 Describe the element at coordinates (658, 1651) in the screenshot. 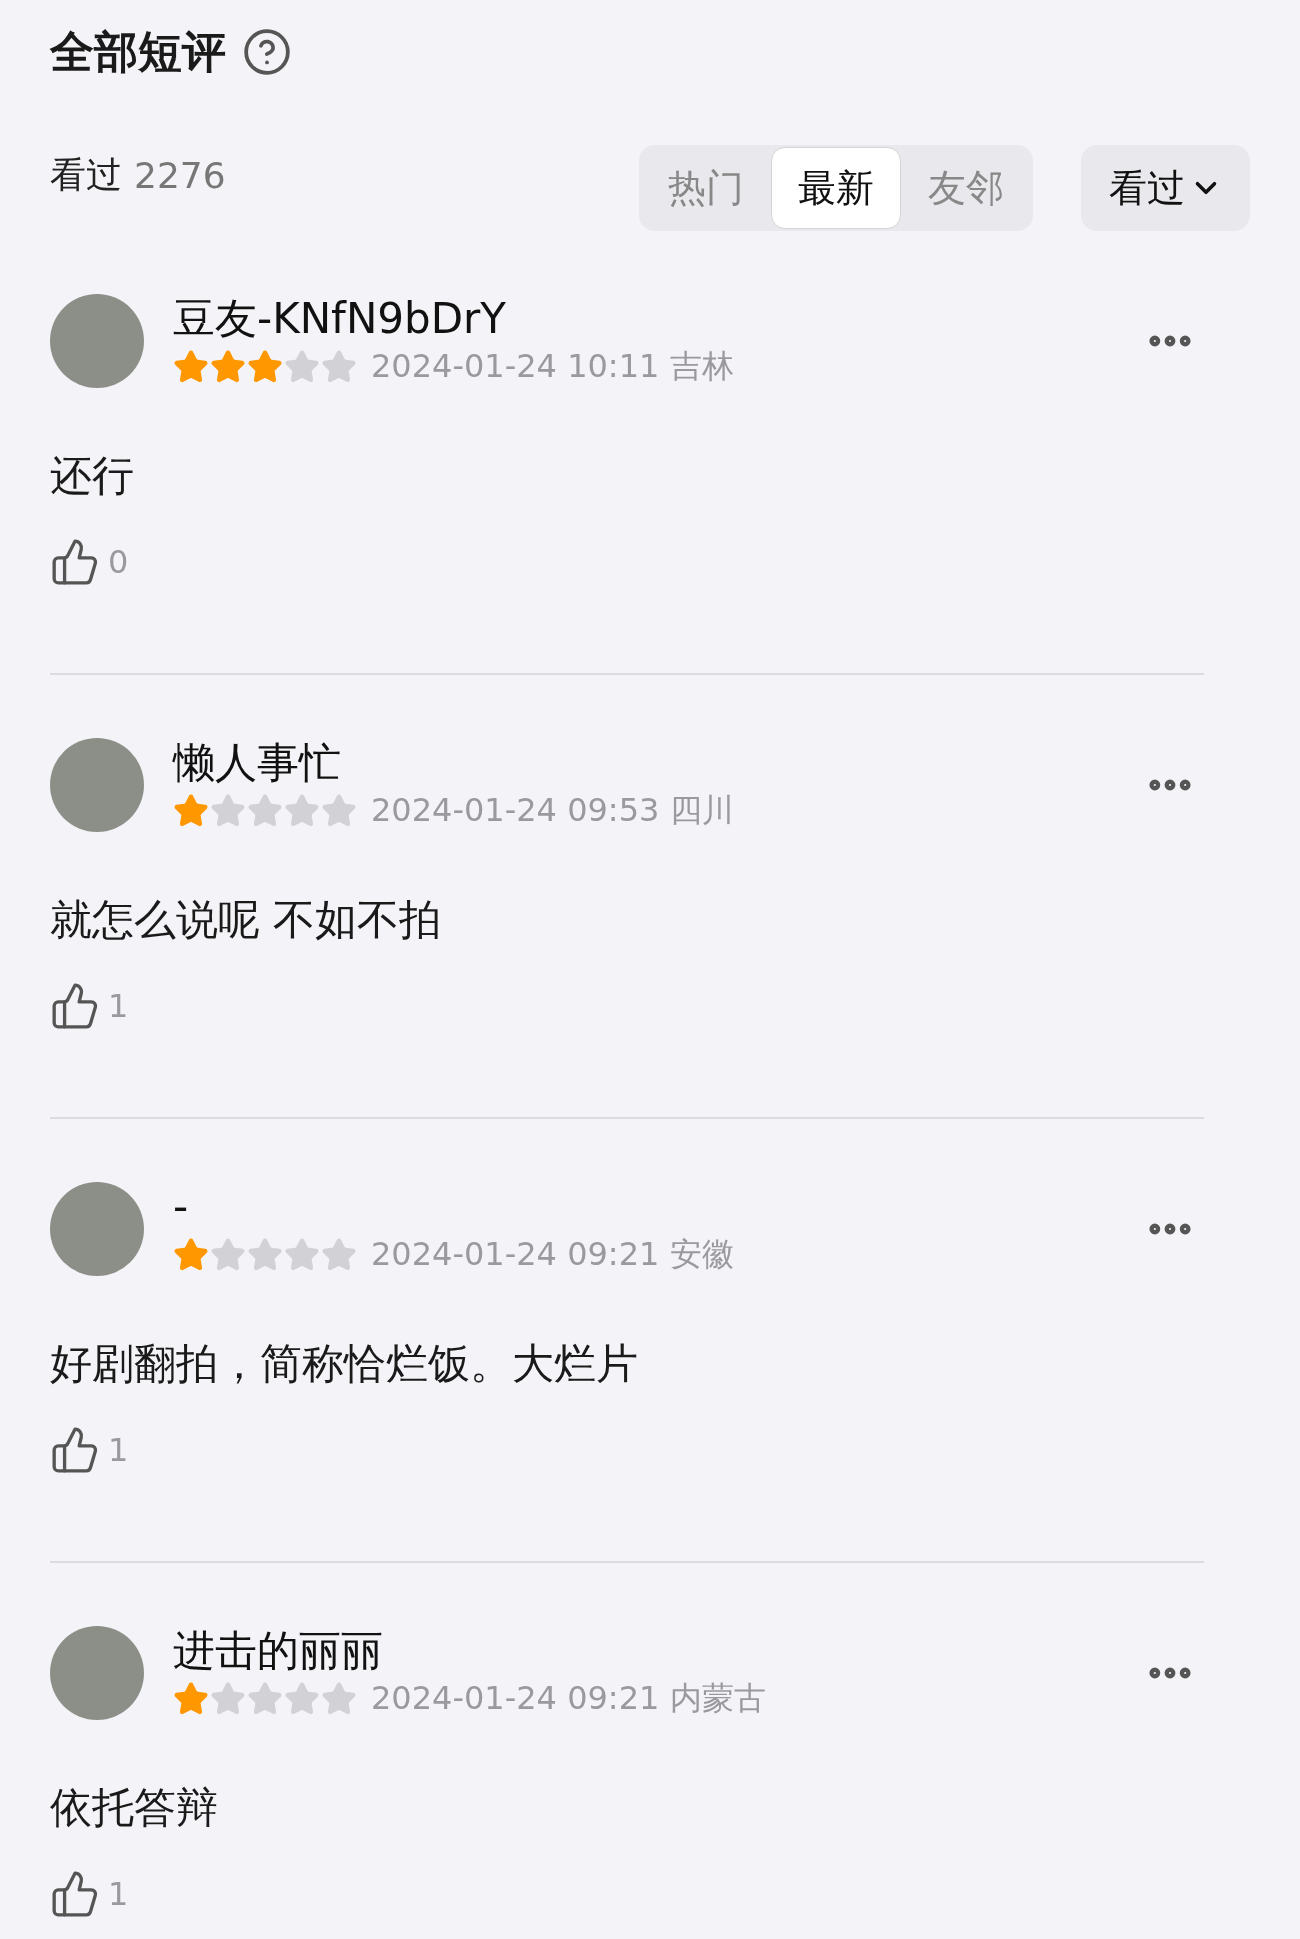

I see `user-name: 进击的丽丽` at that location.